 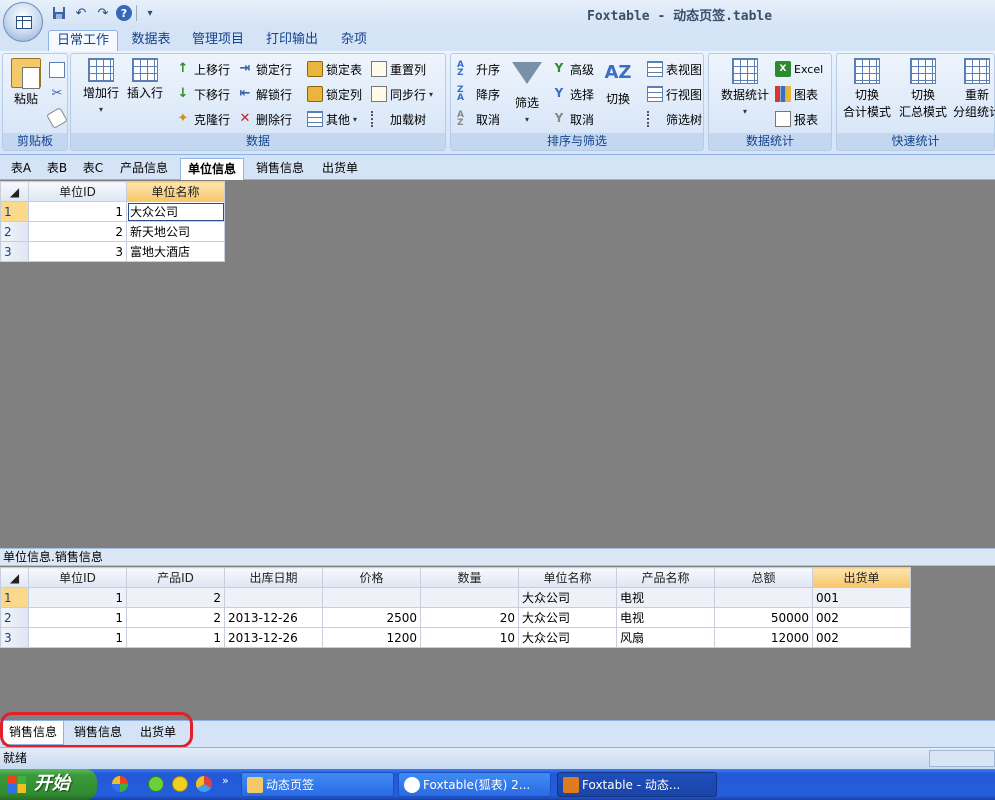 I want to click on column-header-product-name: 产品名称, so click(x=665, y=577).